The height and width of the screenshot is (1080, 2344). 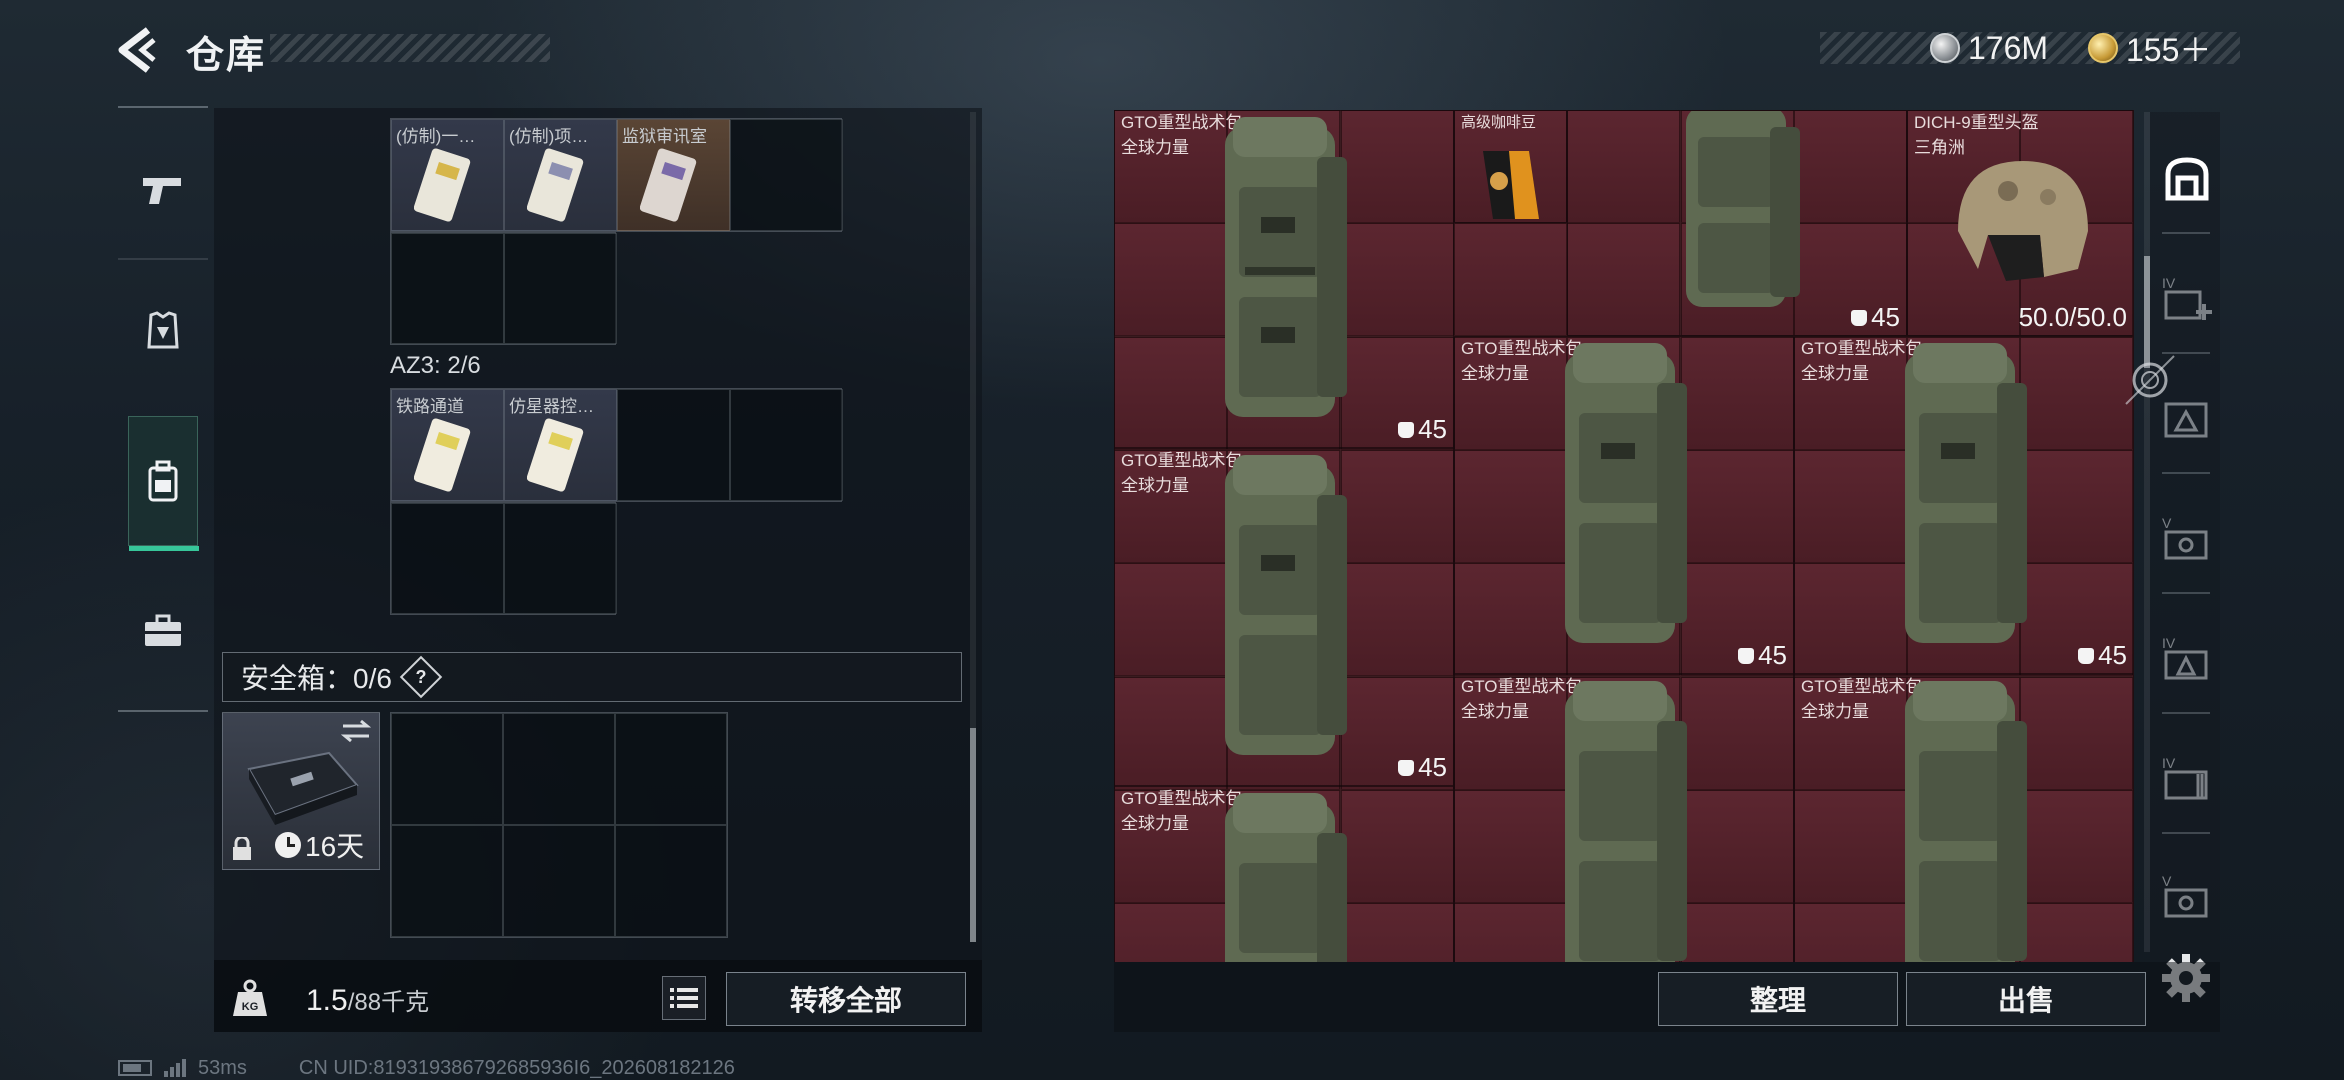 I want to click on svg-text: IV, so click(x=2169, y=643).